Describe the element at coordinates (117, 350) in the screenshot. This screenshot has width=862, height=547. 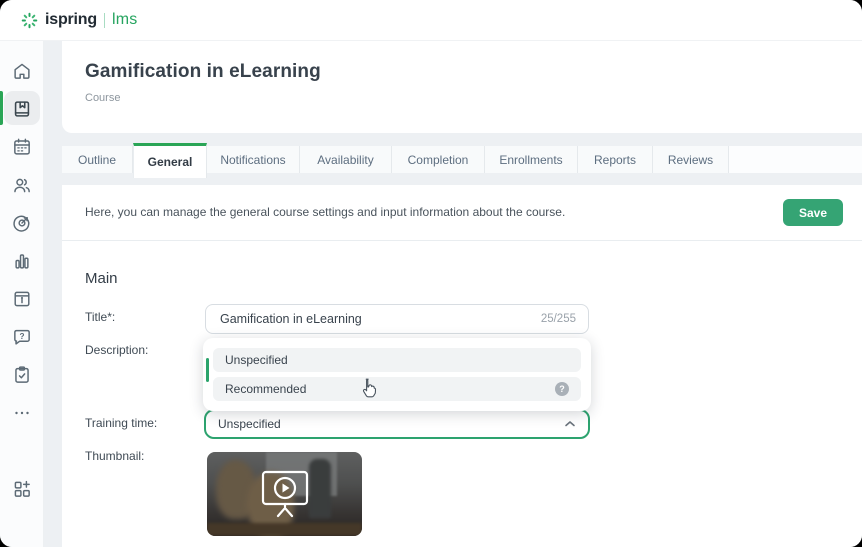
I see `description-field-label: Description:` at that location.